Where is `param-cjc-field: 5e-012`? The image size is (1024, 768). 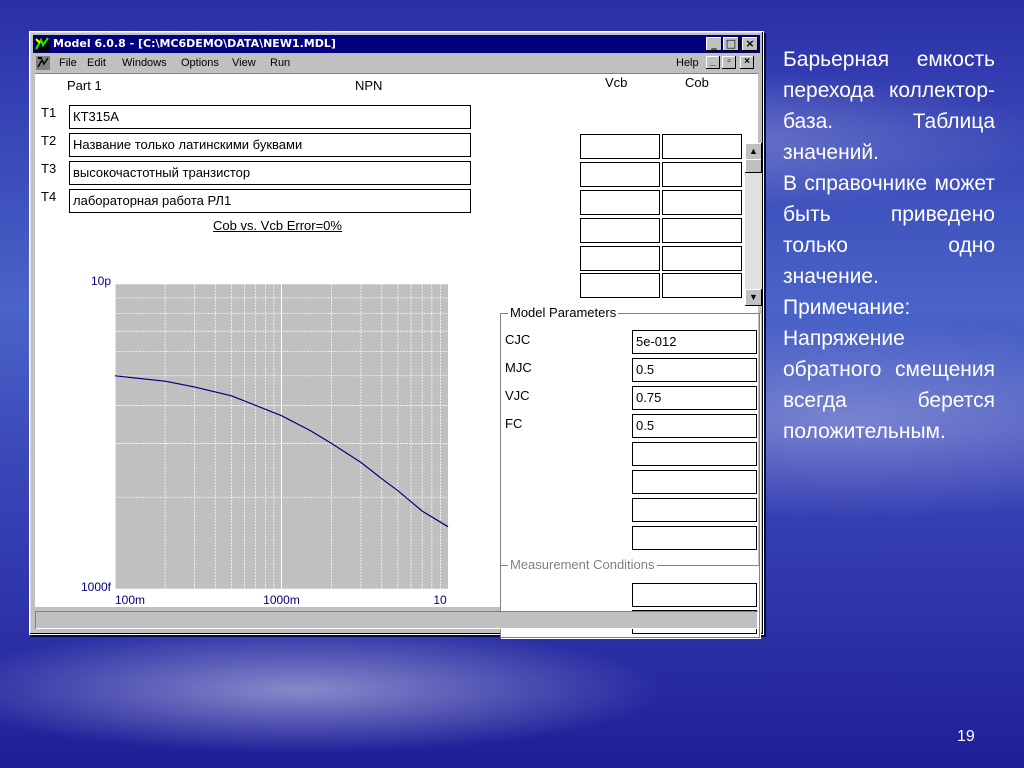
param-cjc-field: 5e-012 is located at coordinates (694, 342).